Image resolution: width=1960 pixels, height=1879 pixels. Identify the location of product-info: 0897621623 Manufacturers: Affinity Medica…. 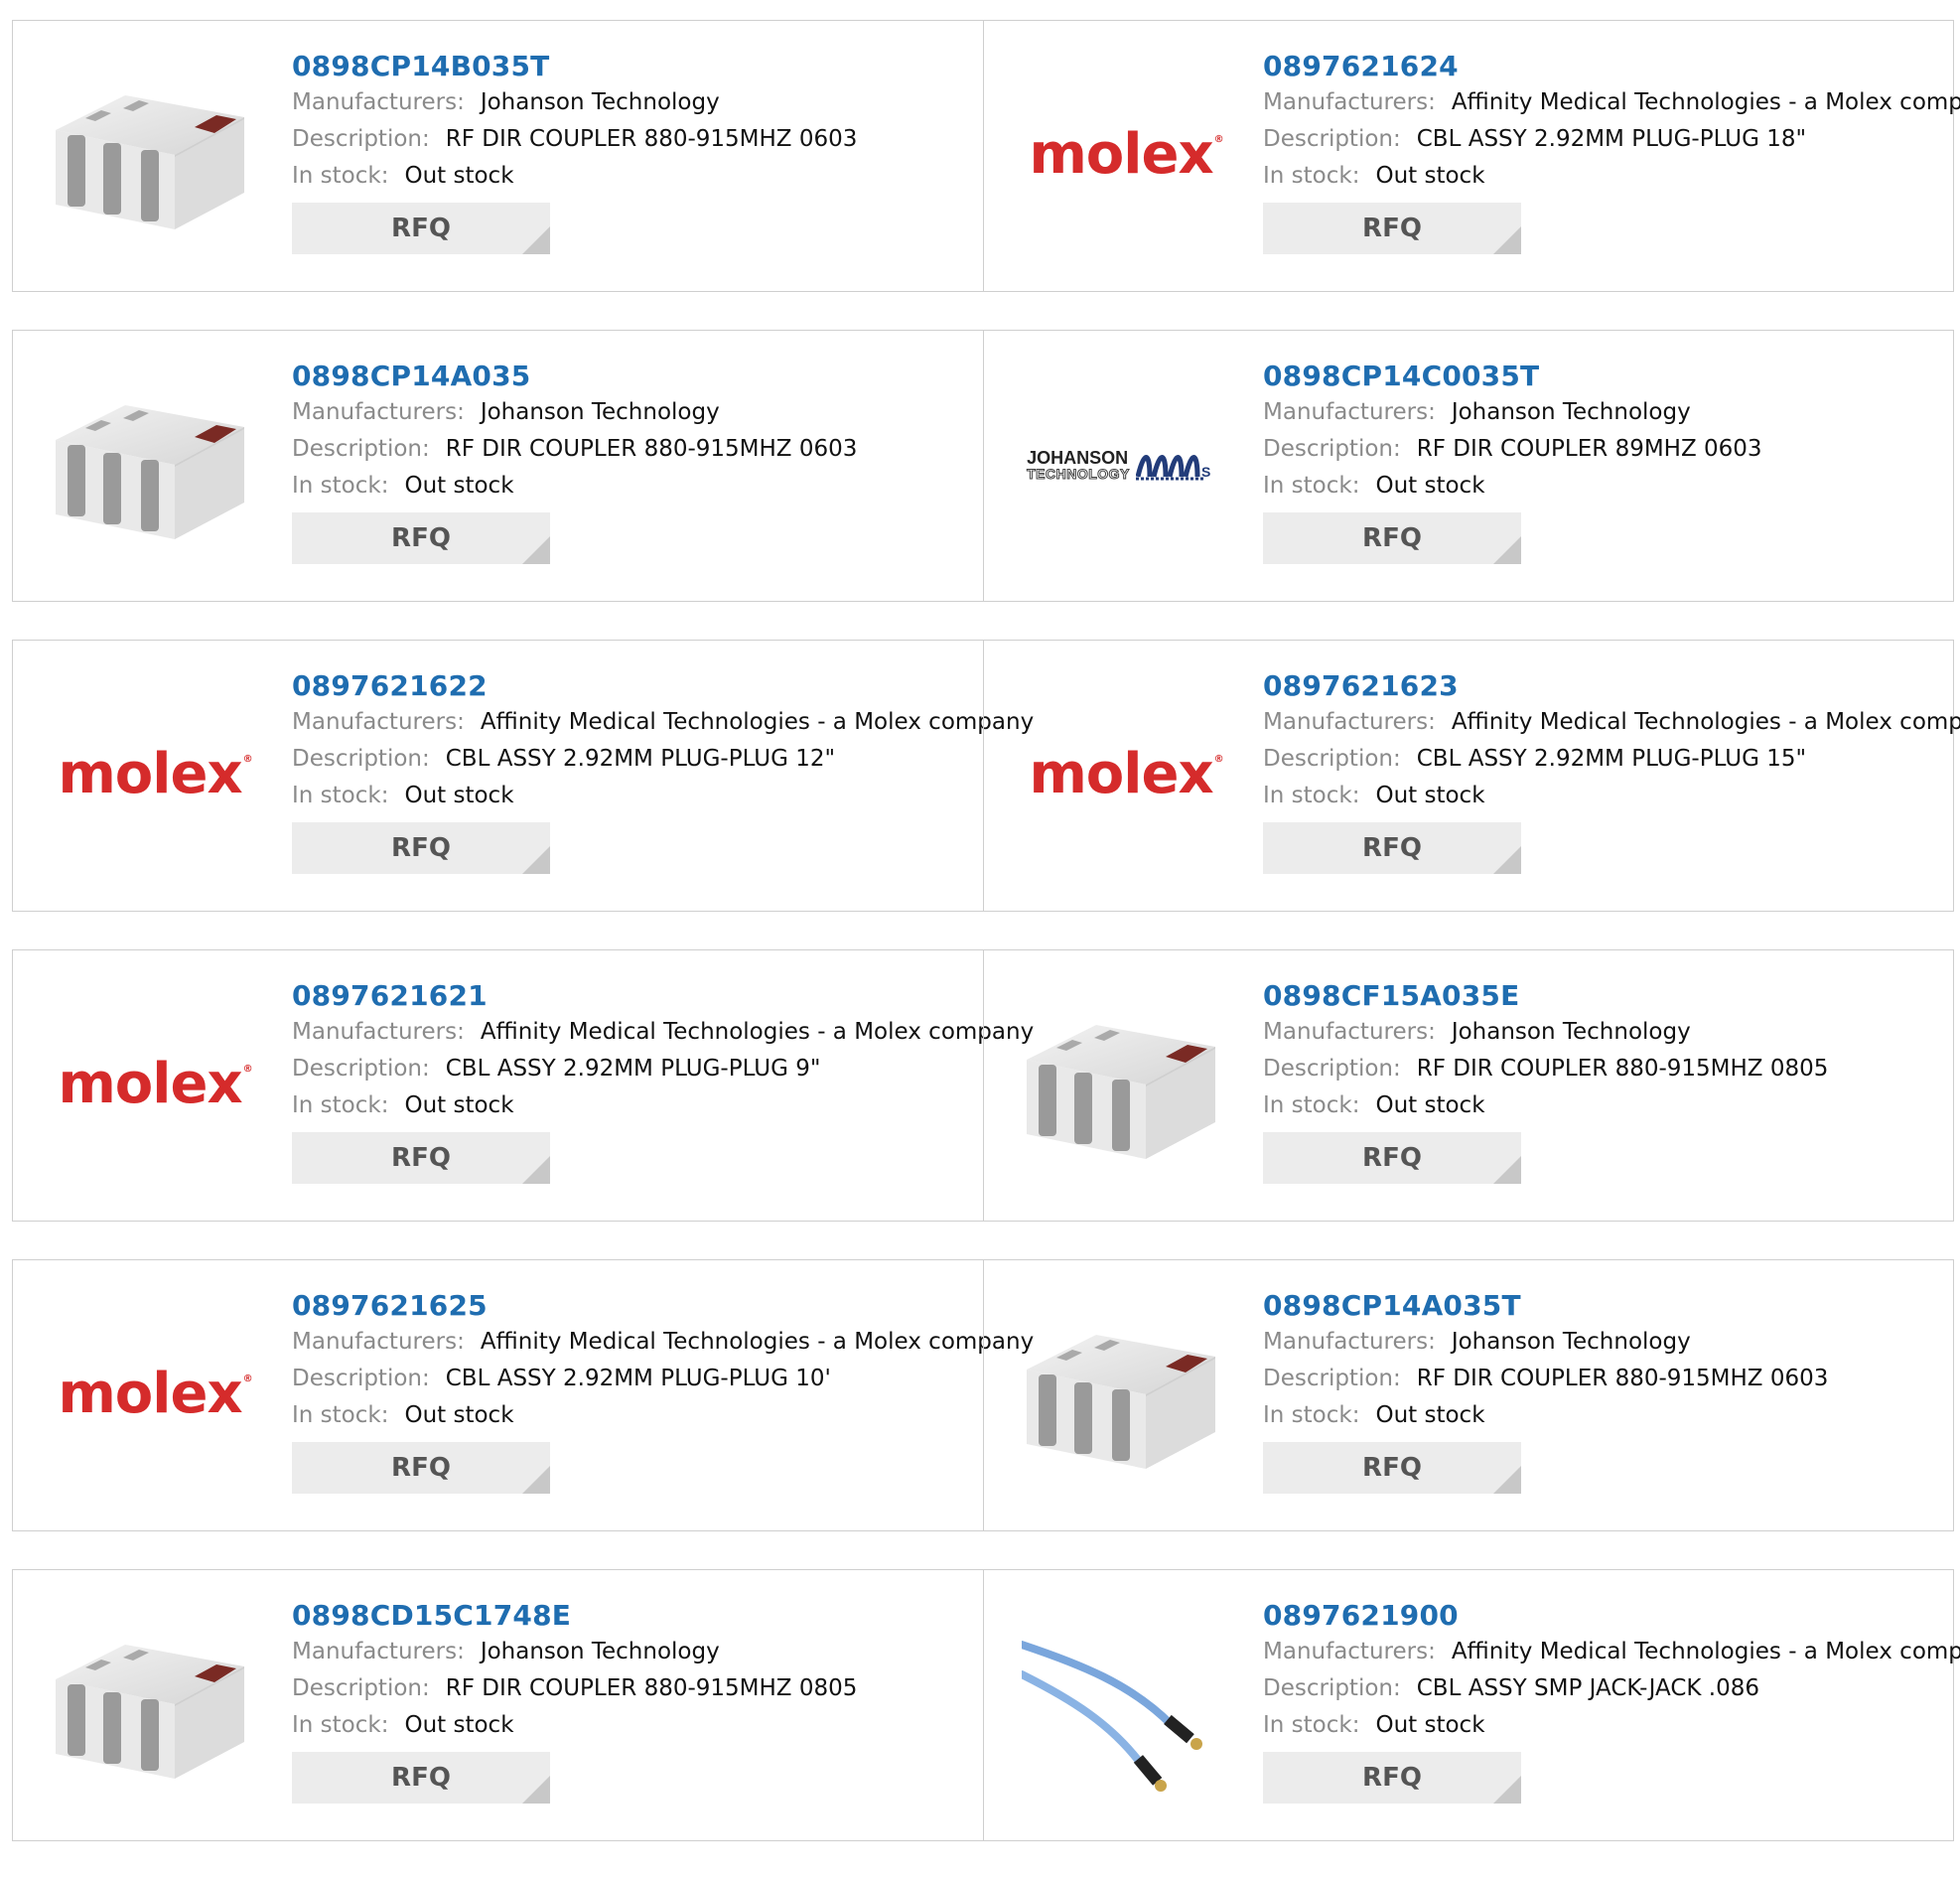
(1611, 771).